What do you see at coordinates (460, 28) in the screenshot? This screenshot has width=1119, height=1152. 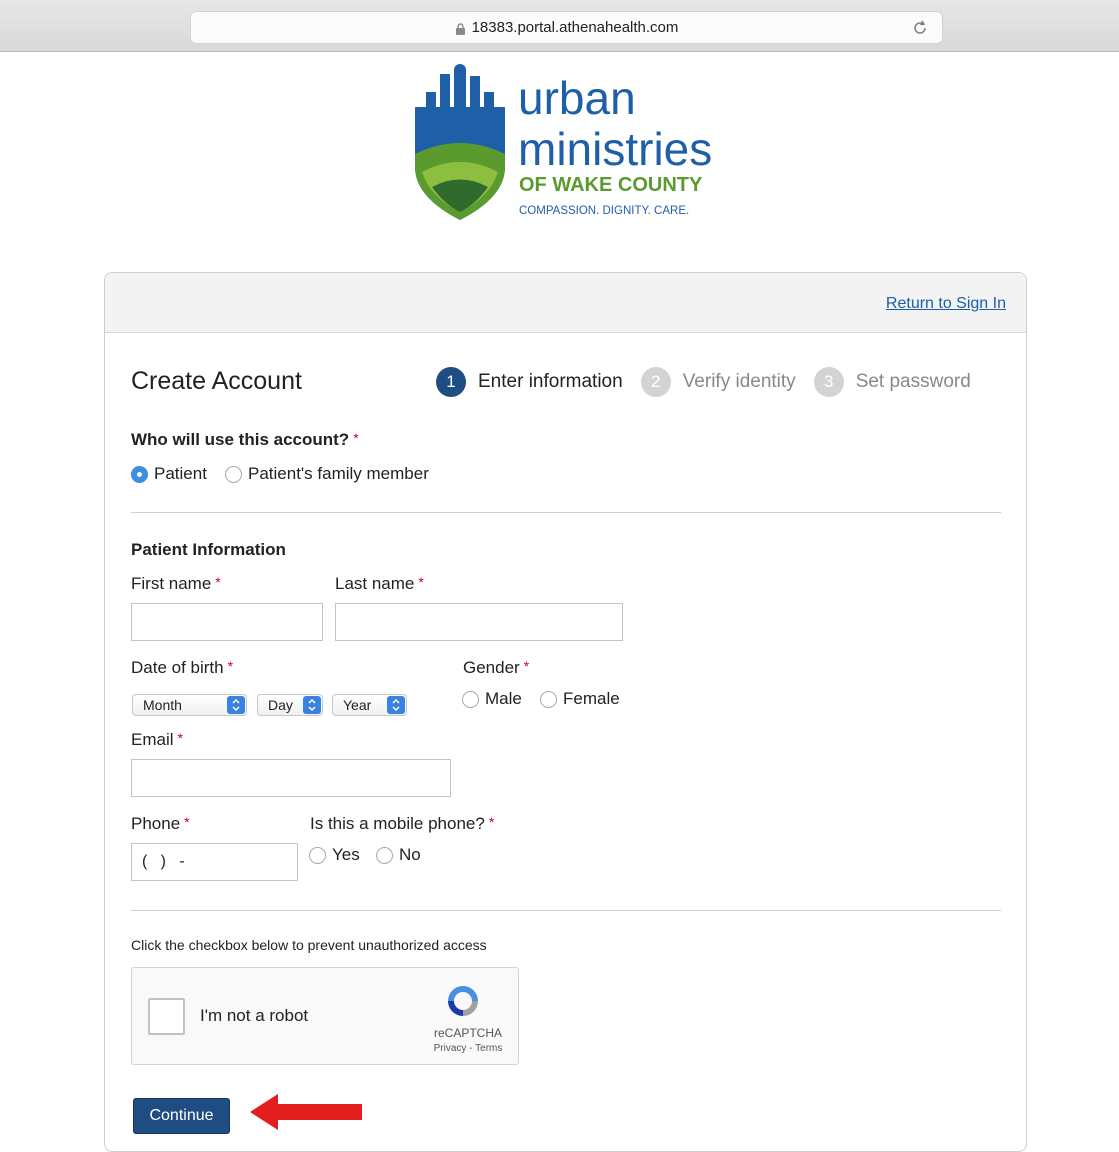 I see `lock-icon` at bounding box center [460, 28].